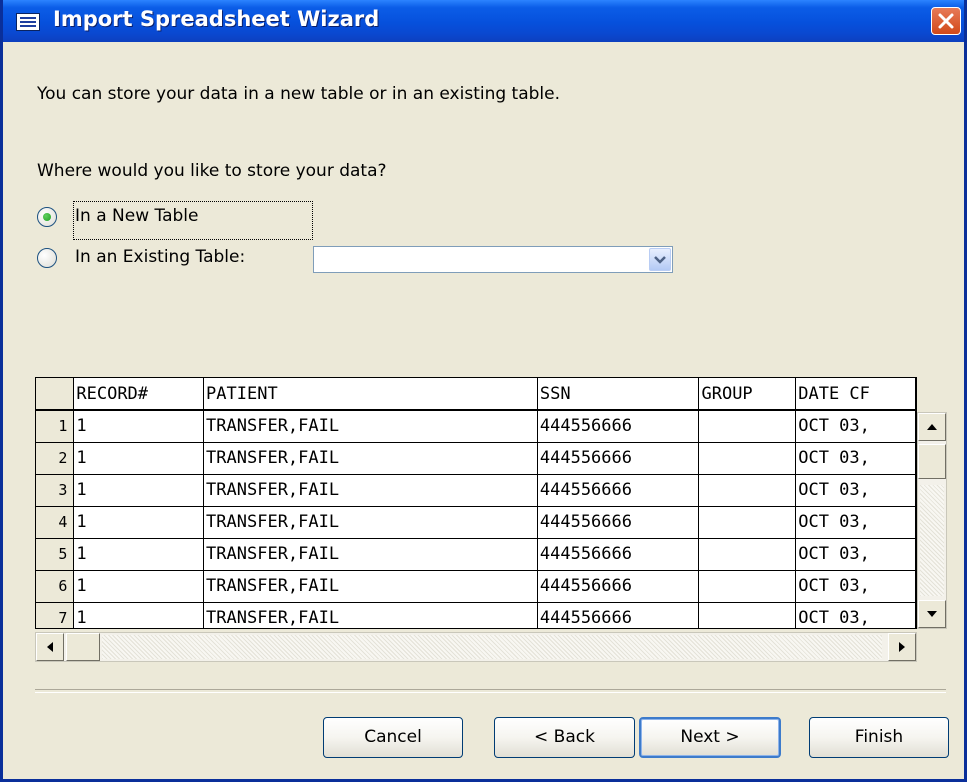 This screenshot has width=967, height=782. I want to click on column-header: GROUP, so click(747, 394).